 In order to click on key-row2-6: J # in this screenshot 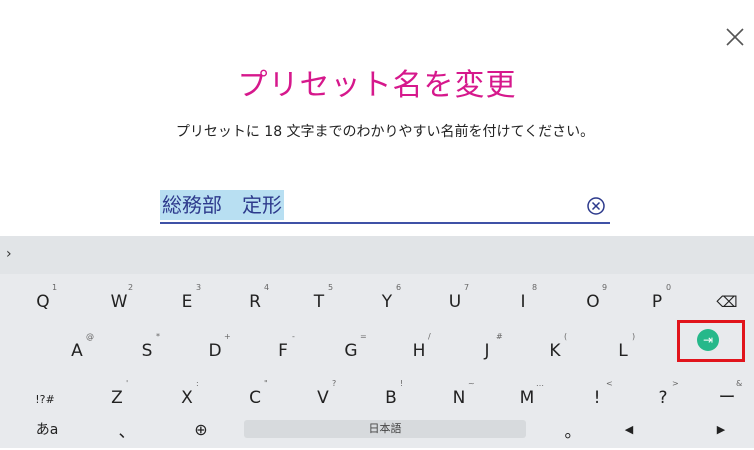, I will do `click(487, 350)`.